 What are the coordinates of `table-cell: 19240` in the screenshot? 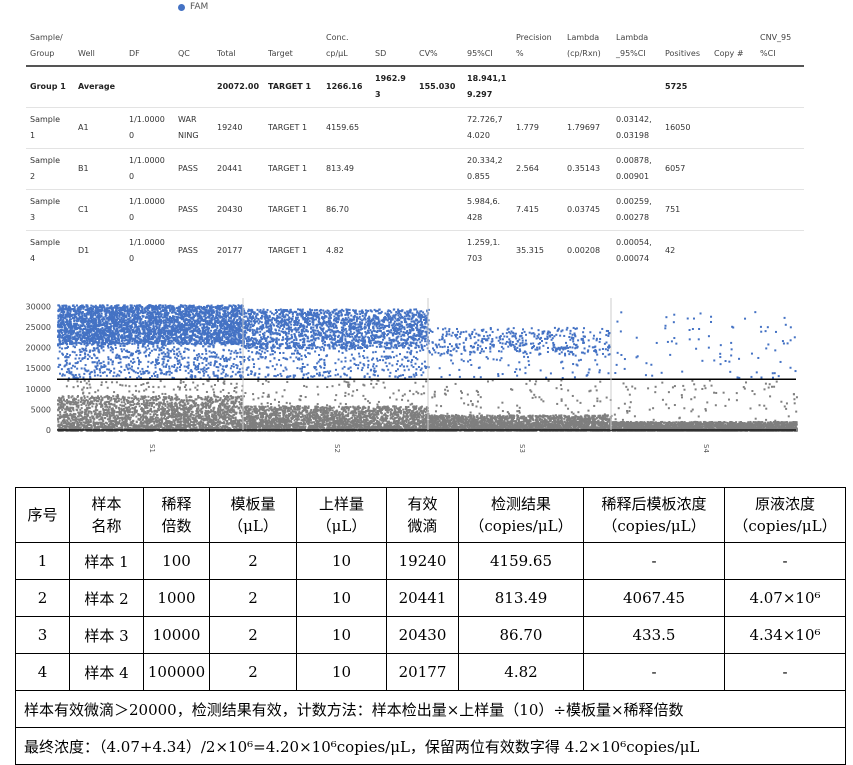 It's located at (238, 128).